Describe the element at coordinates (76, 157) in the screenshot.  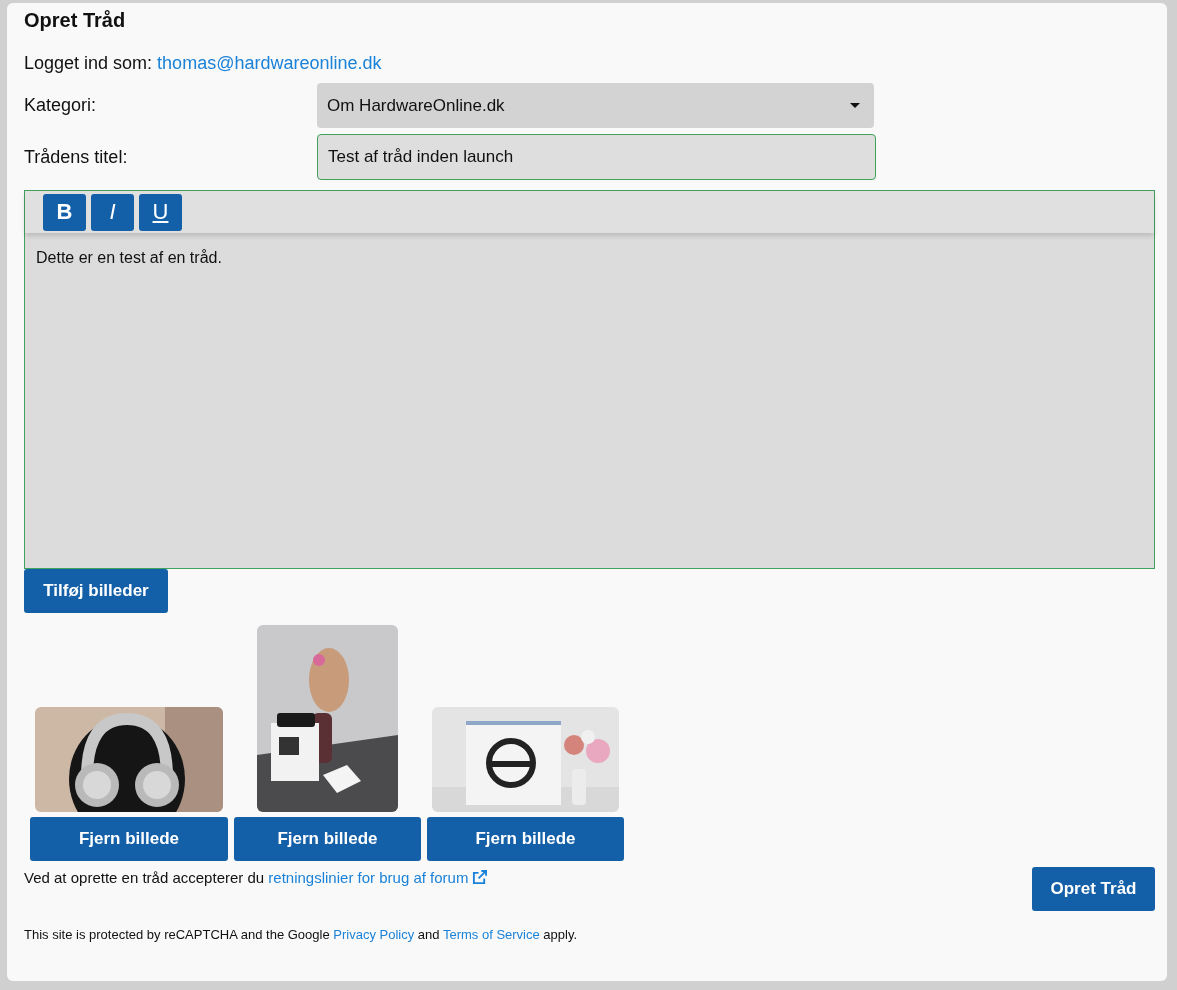
I see `title-label: Trådens titel:` at that location.